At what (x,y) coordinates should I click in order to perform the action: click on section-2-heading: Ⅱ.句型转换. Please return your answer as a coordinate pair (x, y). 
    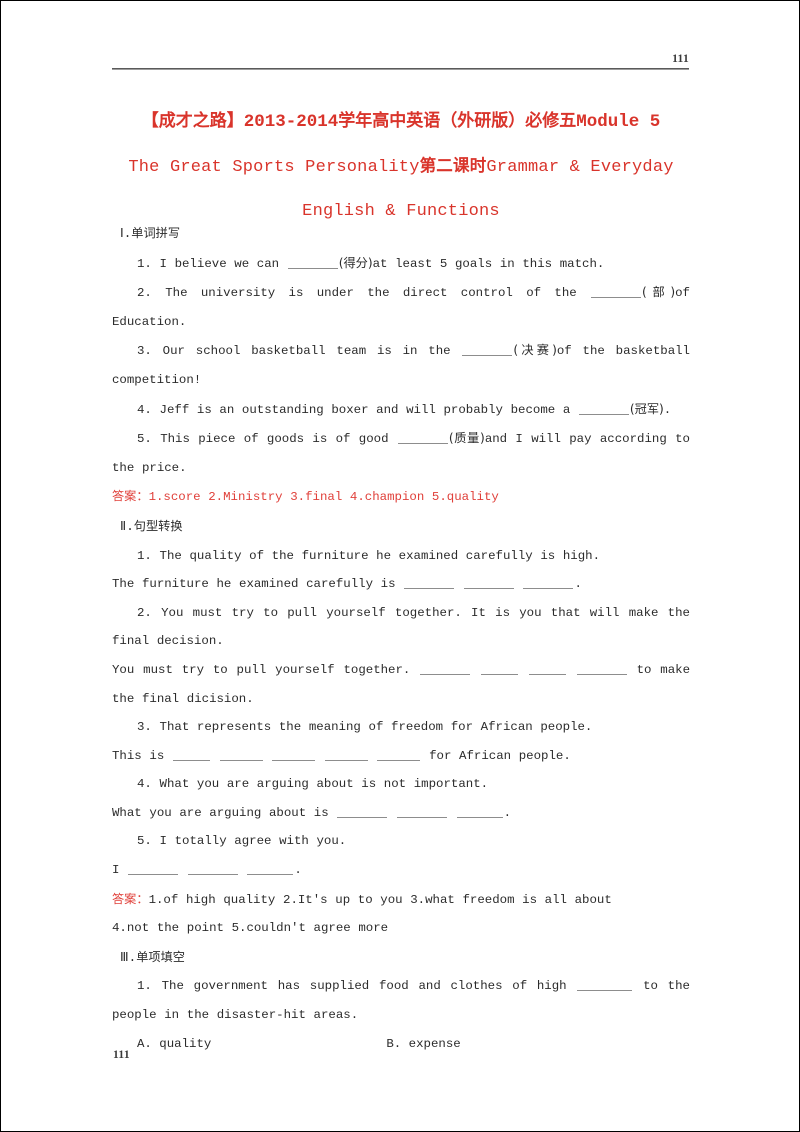
    Looking at the image, I should click on (401, 527).